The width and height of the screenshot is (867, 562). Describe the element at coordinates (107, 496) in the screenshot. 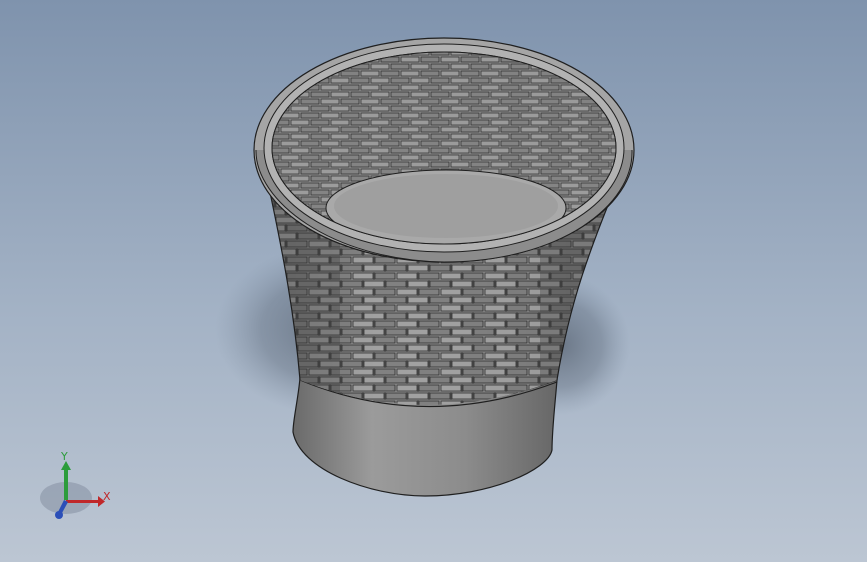

I see `x-axis-label: X` at that location.